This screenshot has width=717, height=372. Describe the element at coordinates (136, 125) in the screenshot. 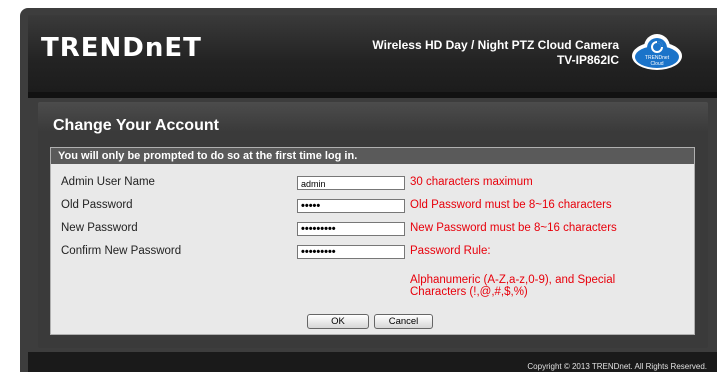

I see `panel-title: Change Your Account` at that location.